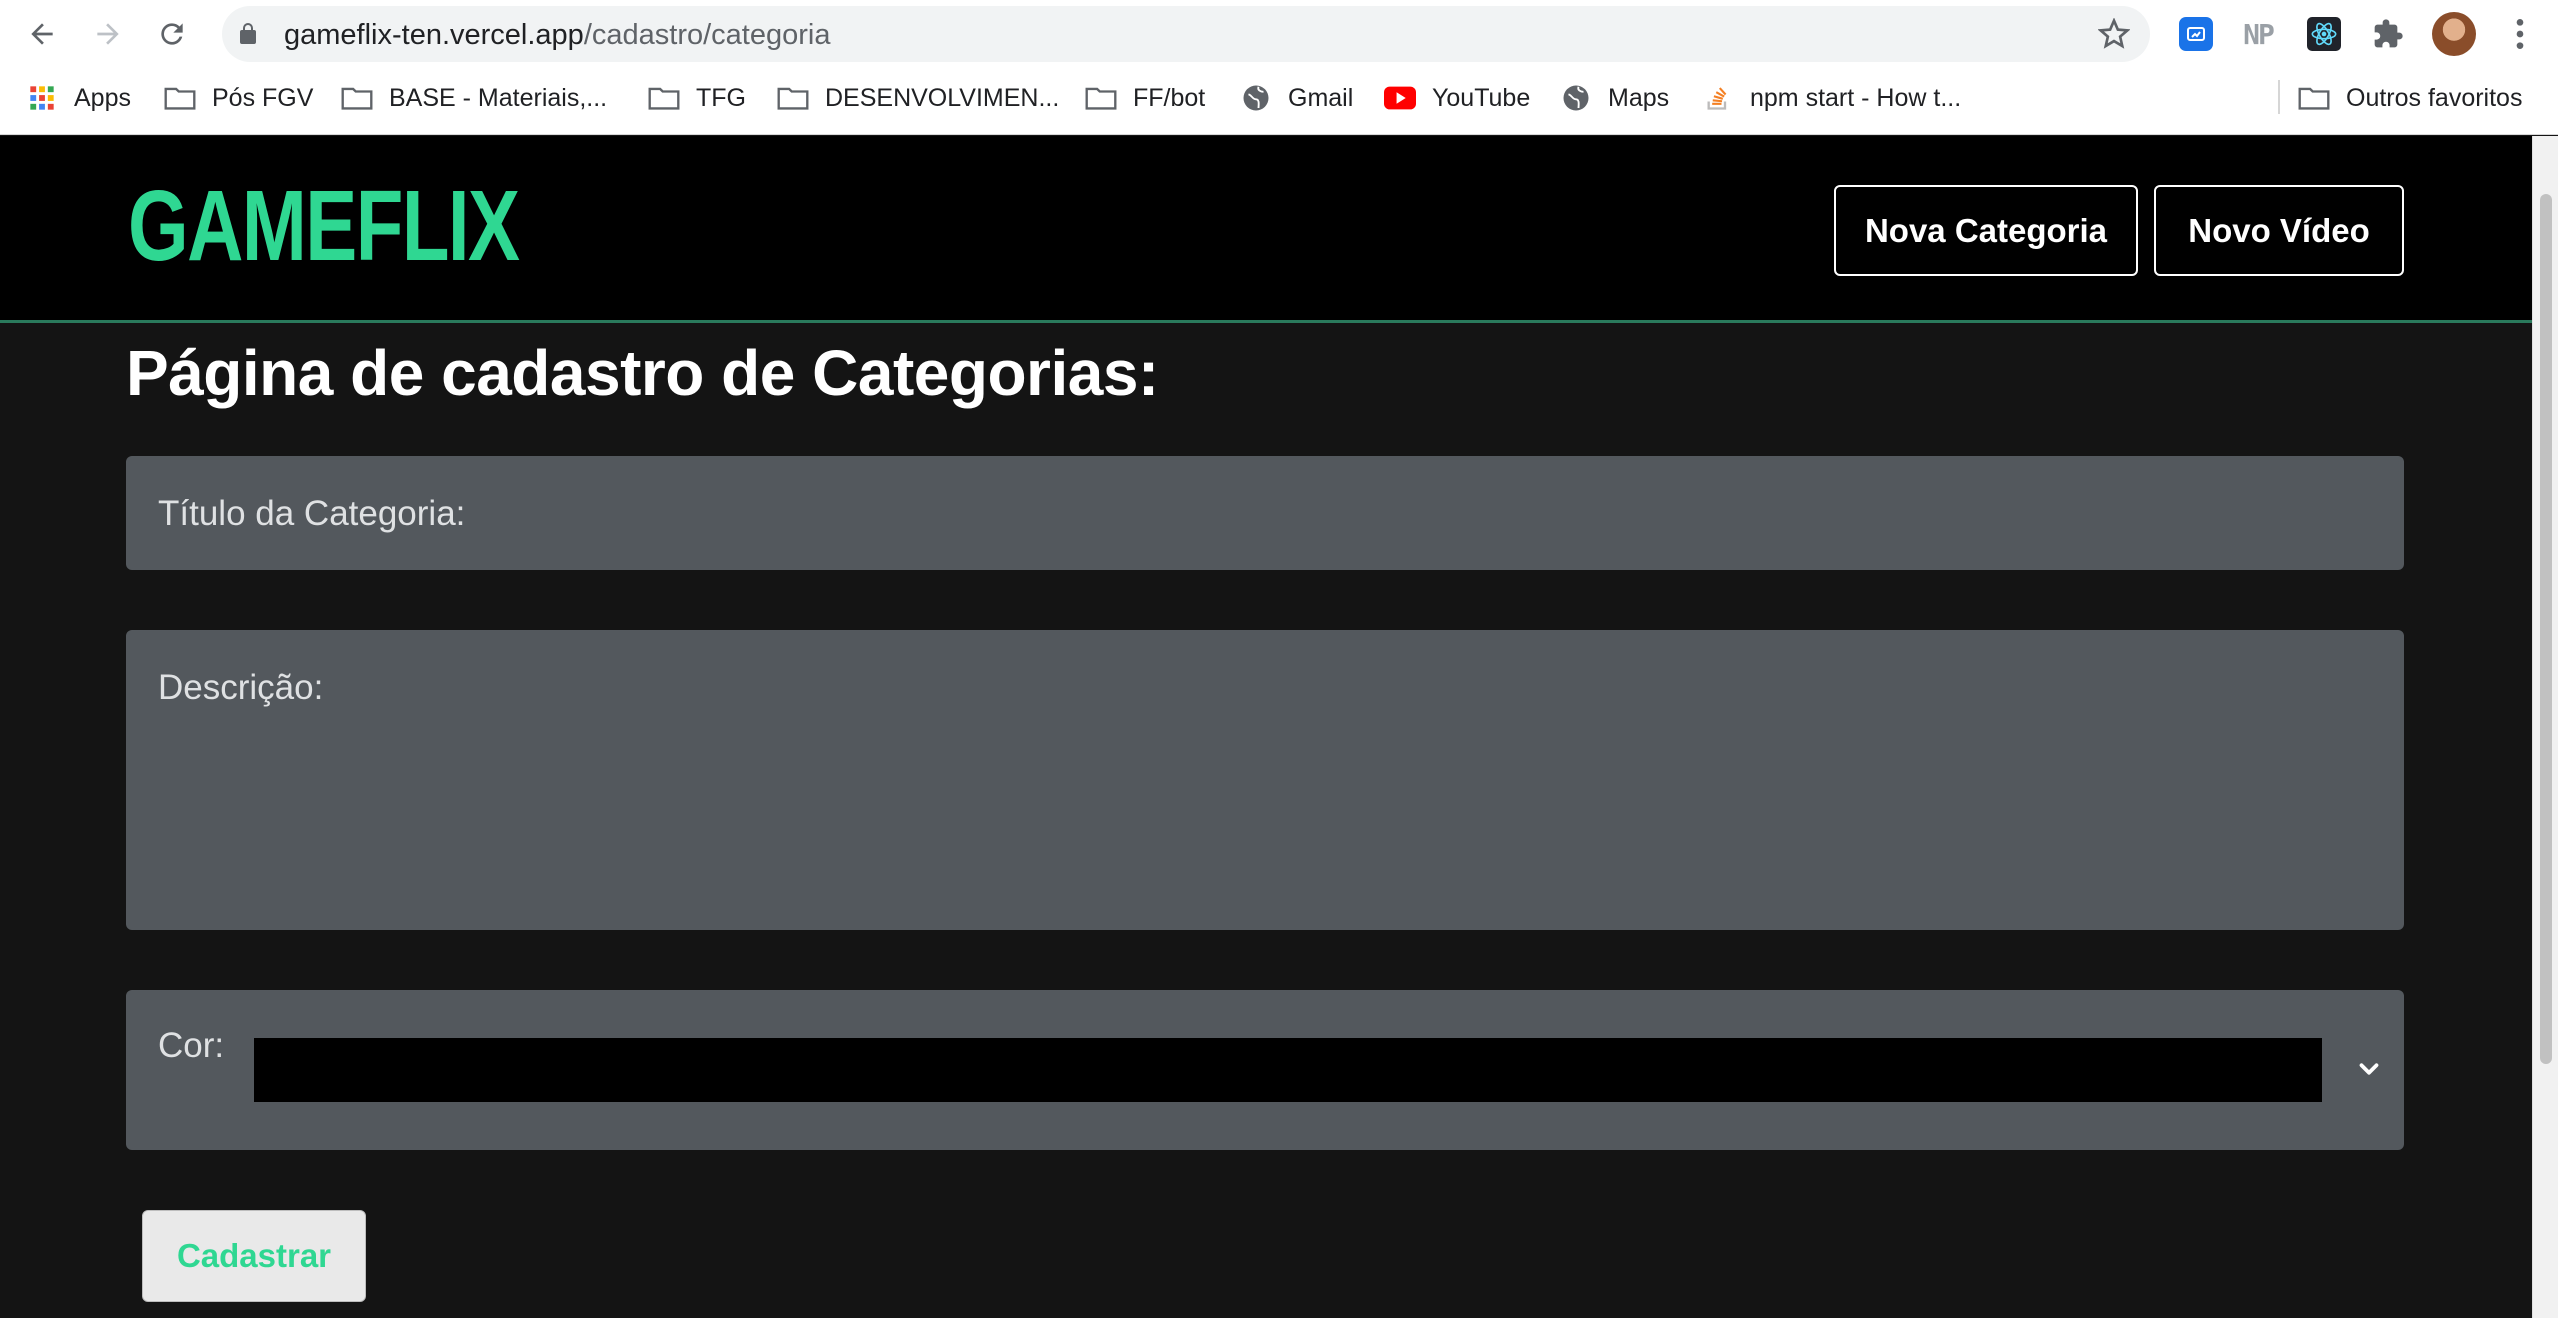  What do you see at coordinates (1986, 230) in the screenshot?
I see `nova-categoria-button: Nova Categoria` at bounding box center [1986, 230].